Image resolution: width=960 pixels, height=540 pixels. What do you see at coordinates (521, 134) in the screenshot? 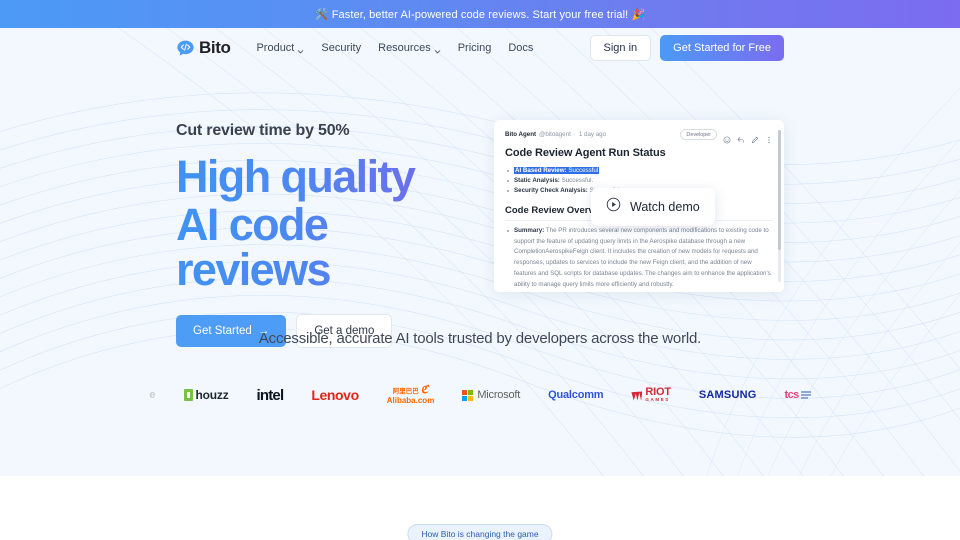
I see `demo-card-author: Bito Agent` at bounding box center [521, 134].